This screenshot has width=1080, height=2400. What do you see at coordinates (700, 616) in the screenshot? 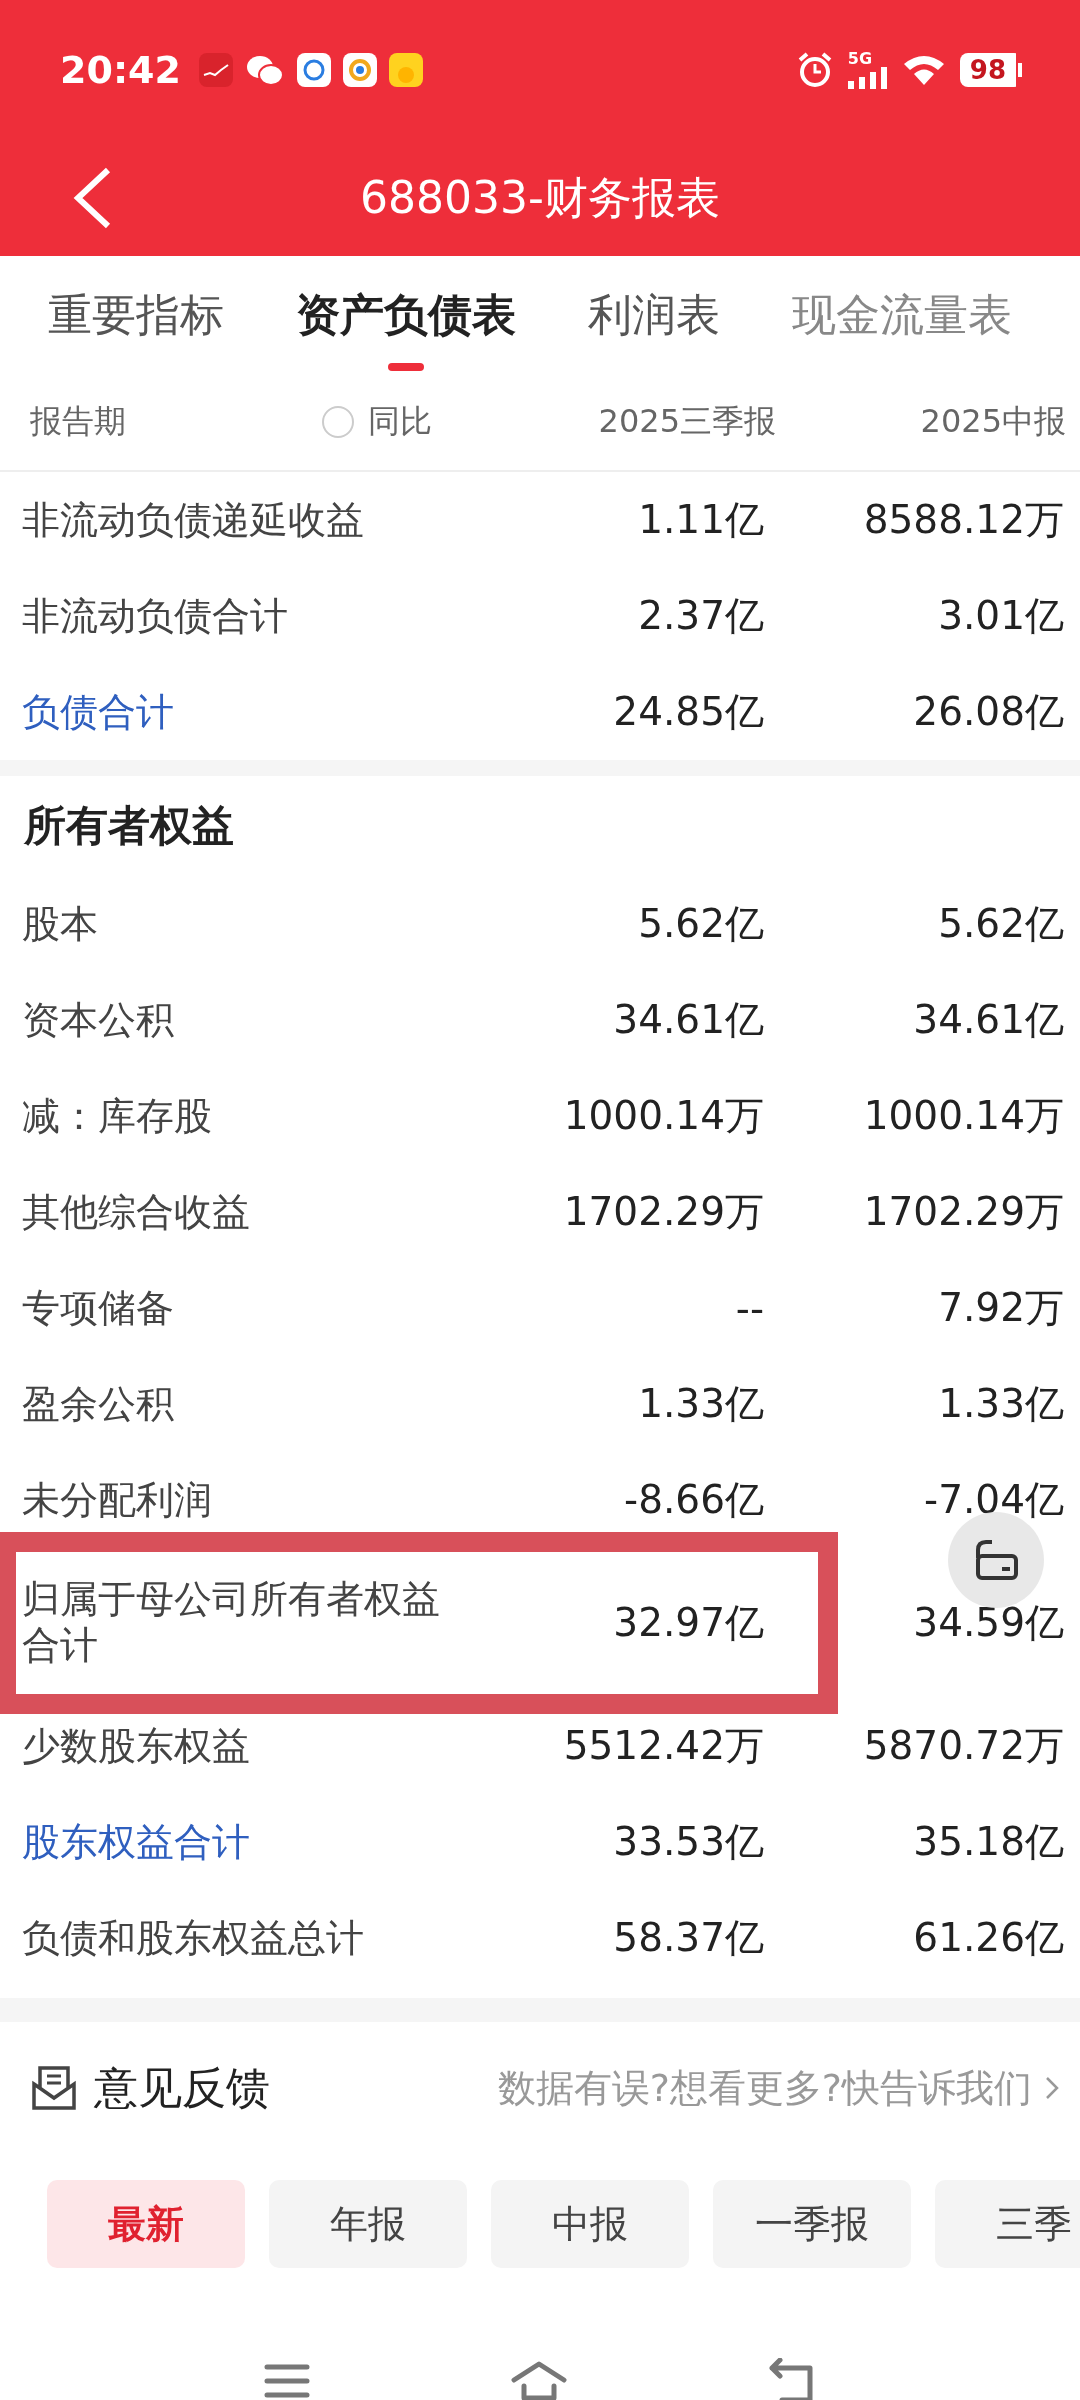
I see `table-cell-text: 2.37亿` at bounding box center [700, 616].